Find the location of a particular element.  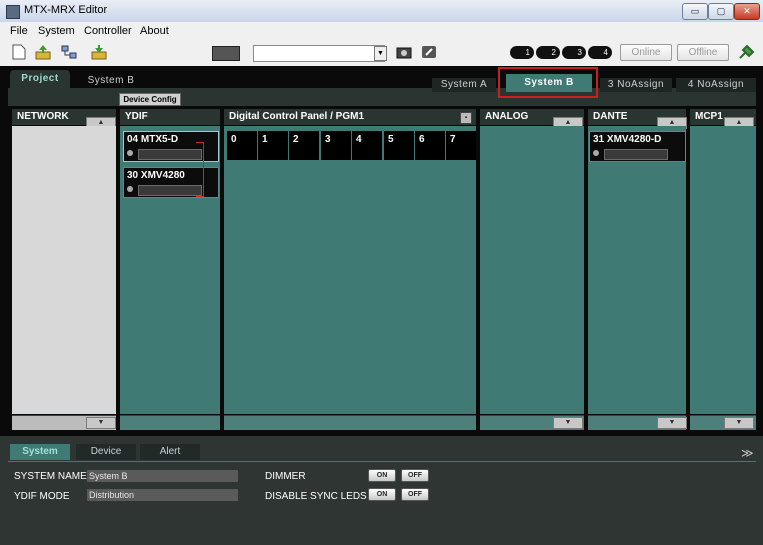

toolbar: ▼ 1 2 3 4 Online Offline is located at coordinates (381, 53).